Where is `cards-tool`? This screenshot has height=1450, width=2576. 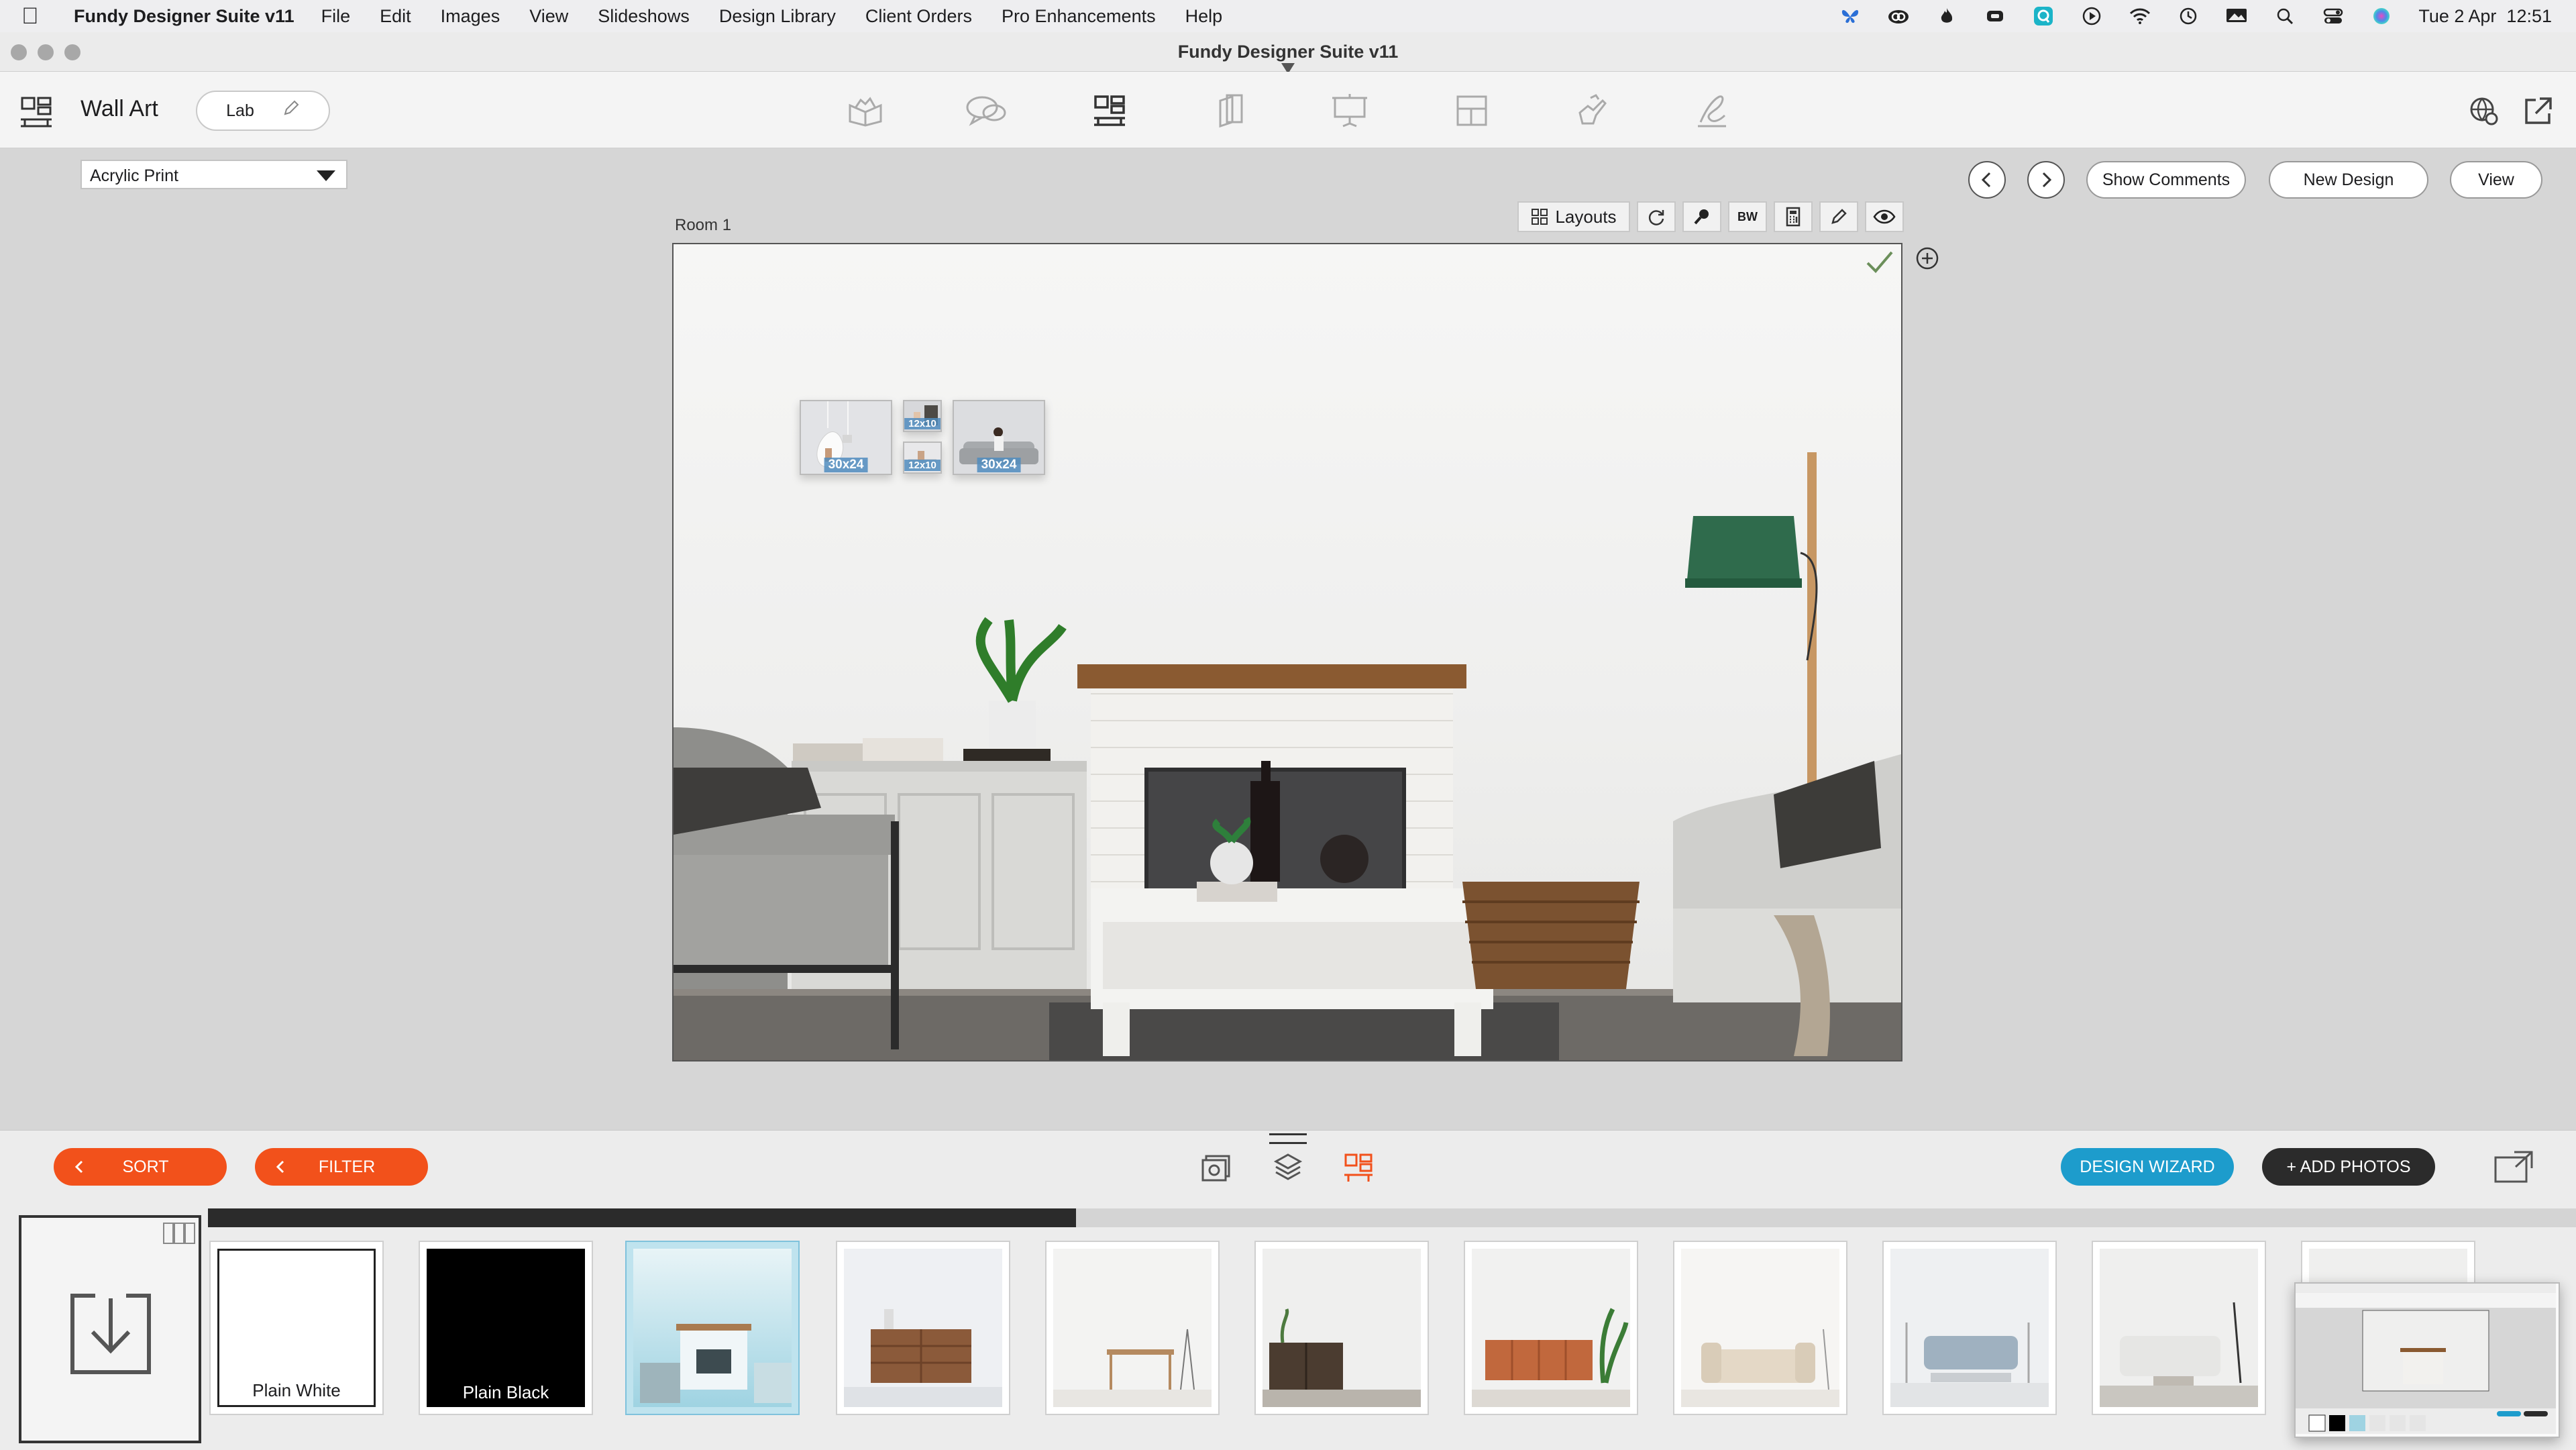 cards-tool is located at coordinates (1229, 111).